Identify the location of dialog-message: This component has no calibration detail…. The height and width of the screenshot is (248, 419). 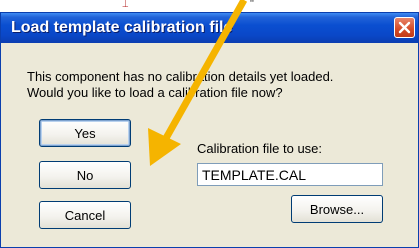
(217, 85).